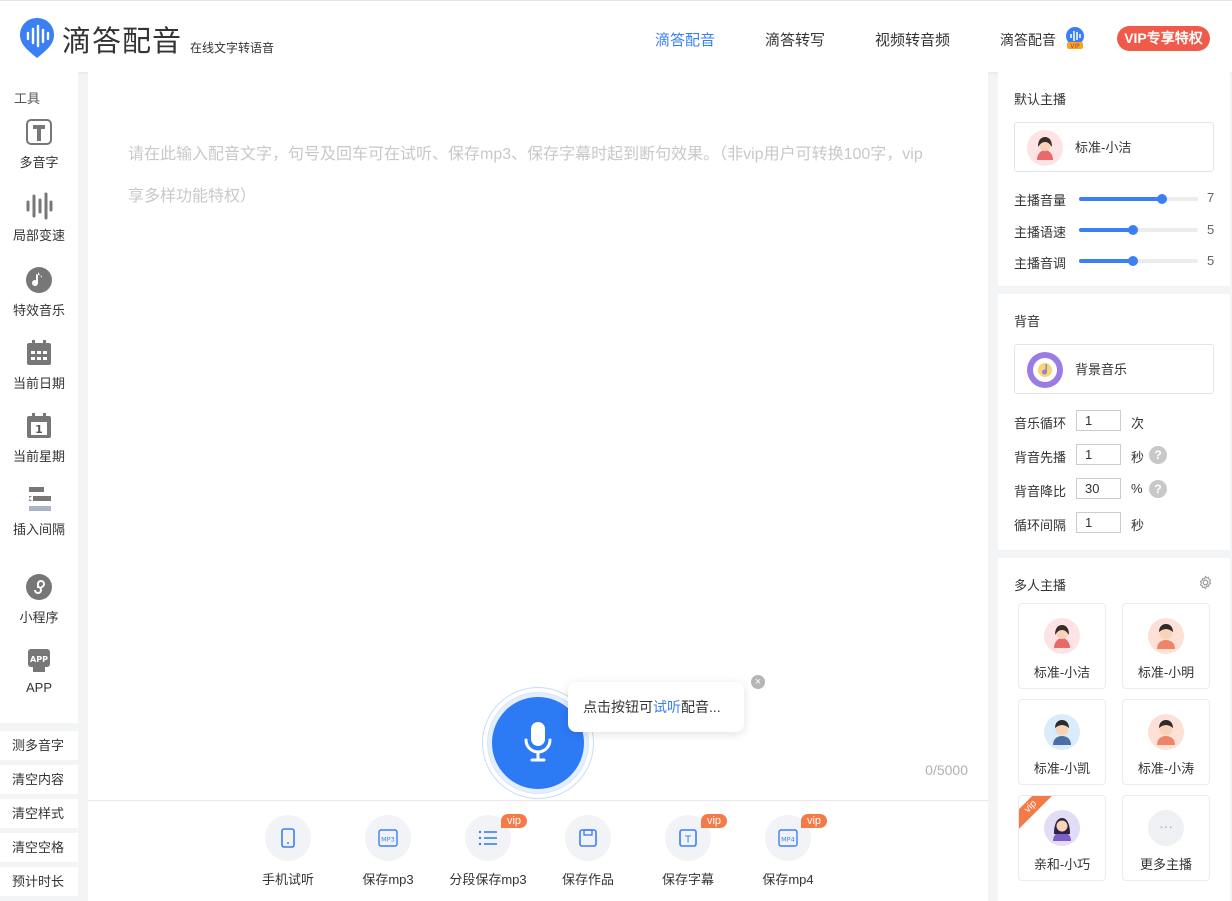 Image resolution: width=1232 pixels, height=901 pixels. What do you see at coordinates (38, 529) in the screenshot?
I see `tool-label: 插入间隔` at bounding box center [38, 529].